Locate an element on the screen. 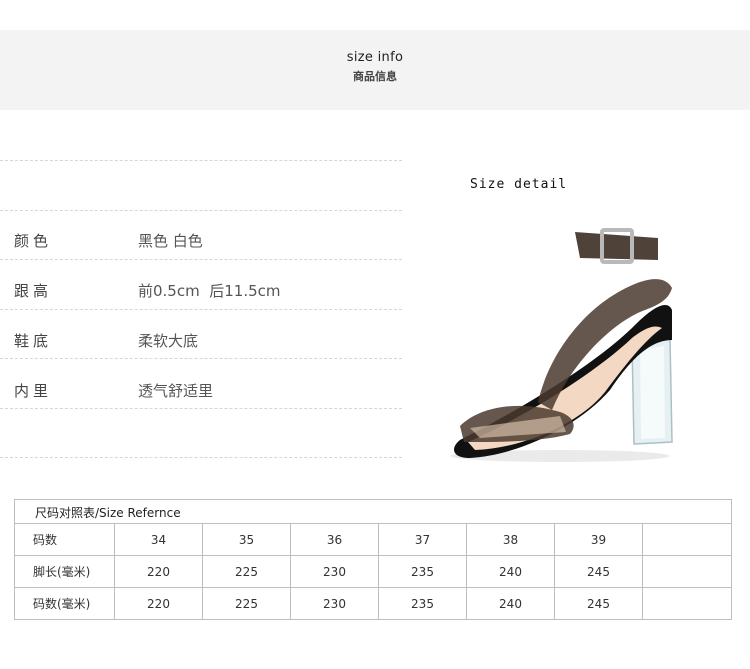 The image size is (750, 669). attr-label-lining: 内里 is located at coordinates (33, 391).